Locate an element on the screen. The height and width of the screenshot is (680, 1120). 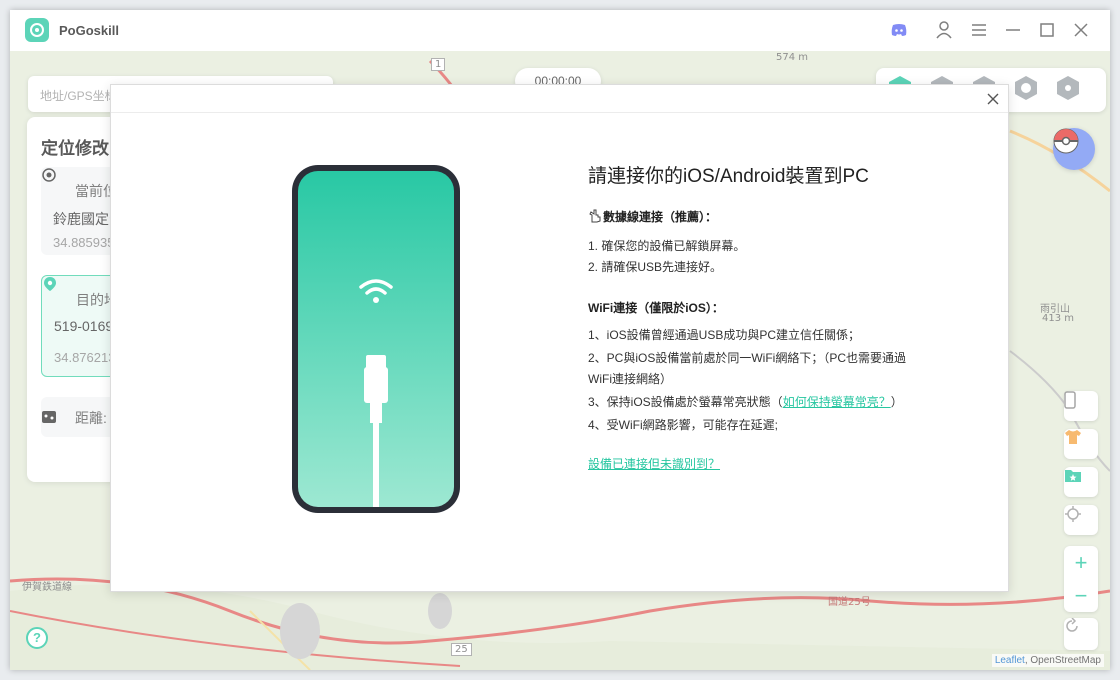
wifi-step-2b: WiFi連接網絡） is located at coordinates (630, 379).